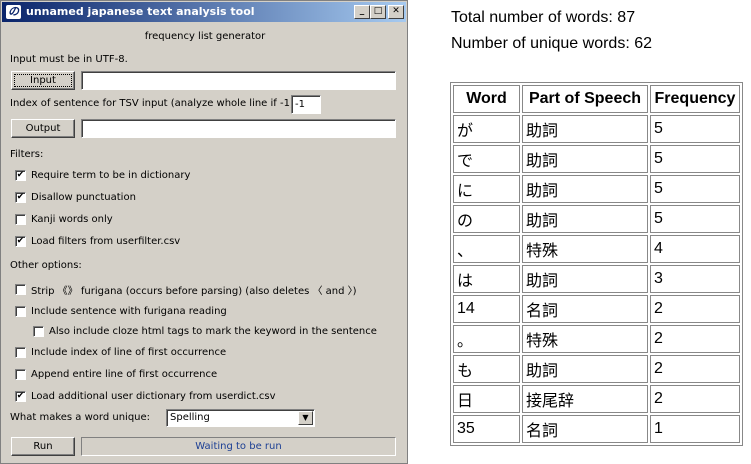 Image resolution: width=751 pixels, height=464 pixels. I want to click on table-row: が助詞 5, so click(596, 129).